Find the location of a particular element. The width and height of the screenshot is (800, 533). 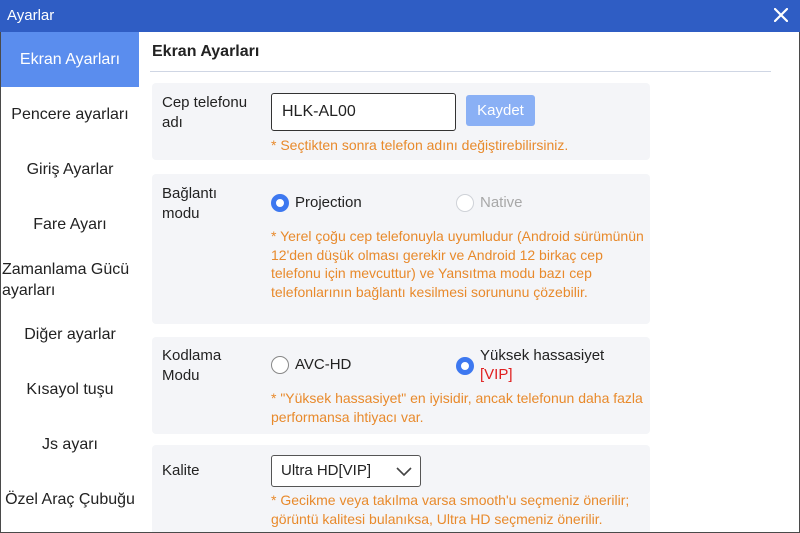

encoding-mode-label: Kodlama Modu is located at coordinates (192, 365).